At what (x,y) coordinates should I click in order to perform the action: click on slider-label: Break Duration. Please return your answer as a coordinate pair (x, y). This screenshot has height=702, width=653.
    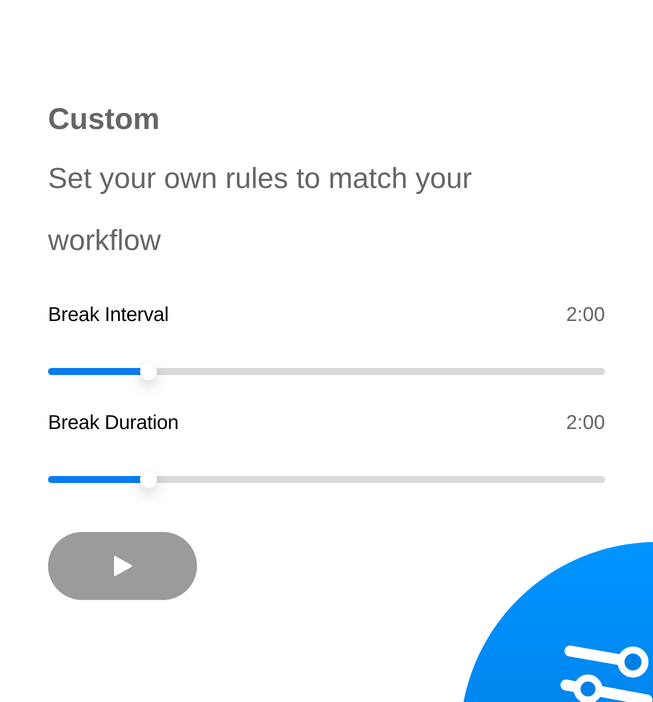
    Looking at the image, I should click on (113, 423).